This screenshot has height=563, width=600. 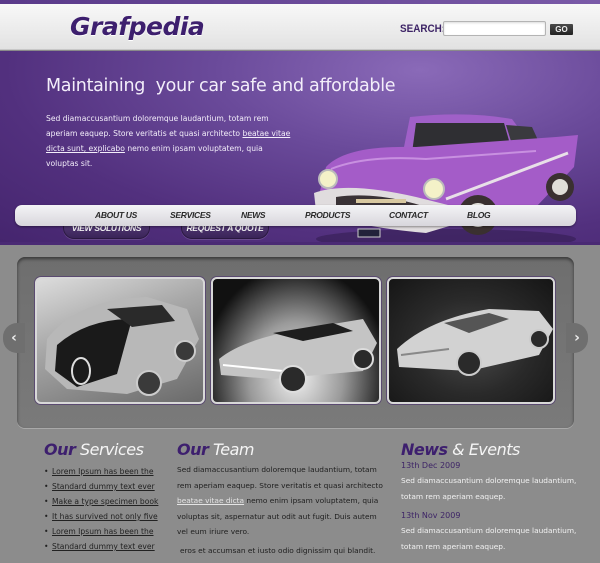 What do you see at coordinates (60, 449) in the screenshot?
I see `services-title-a: Our` at bounding box center [60, 449].